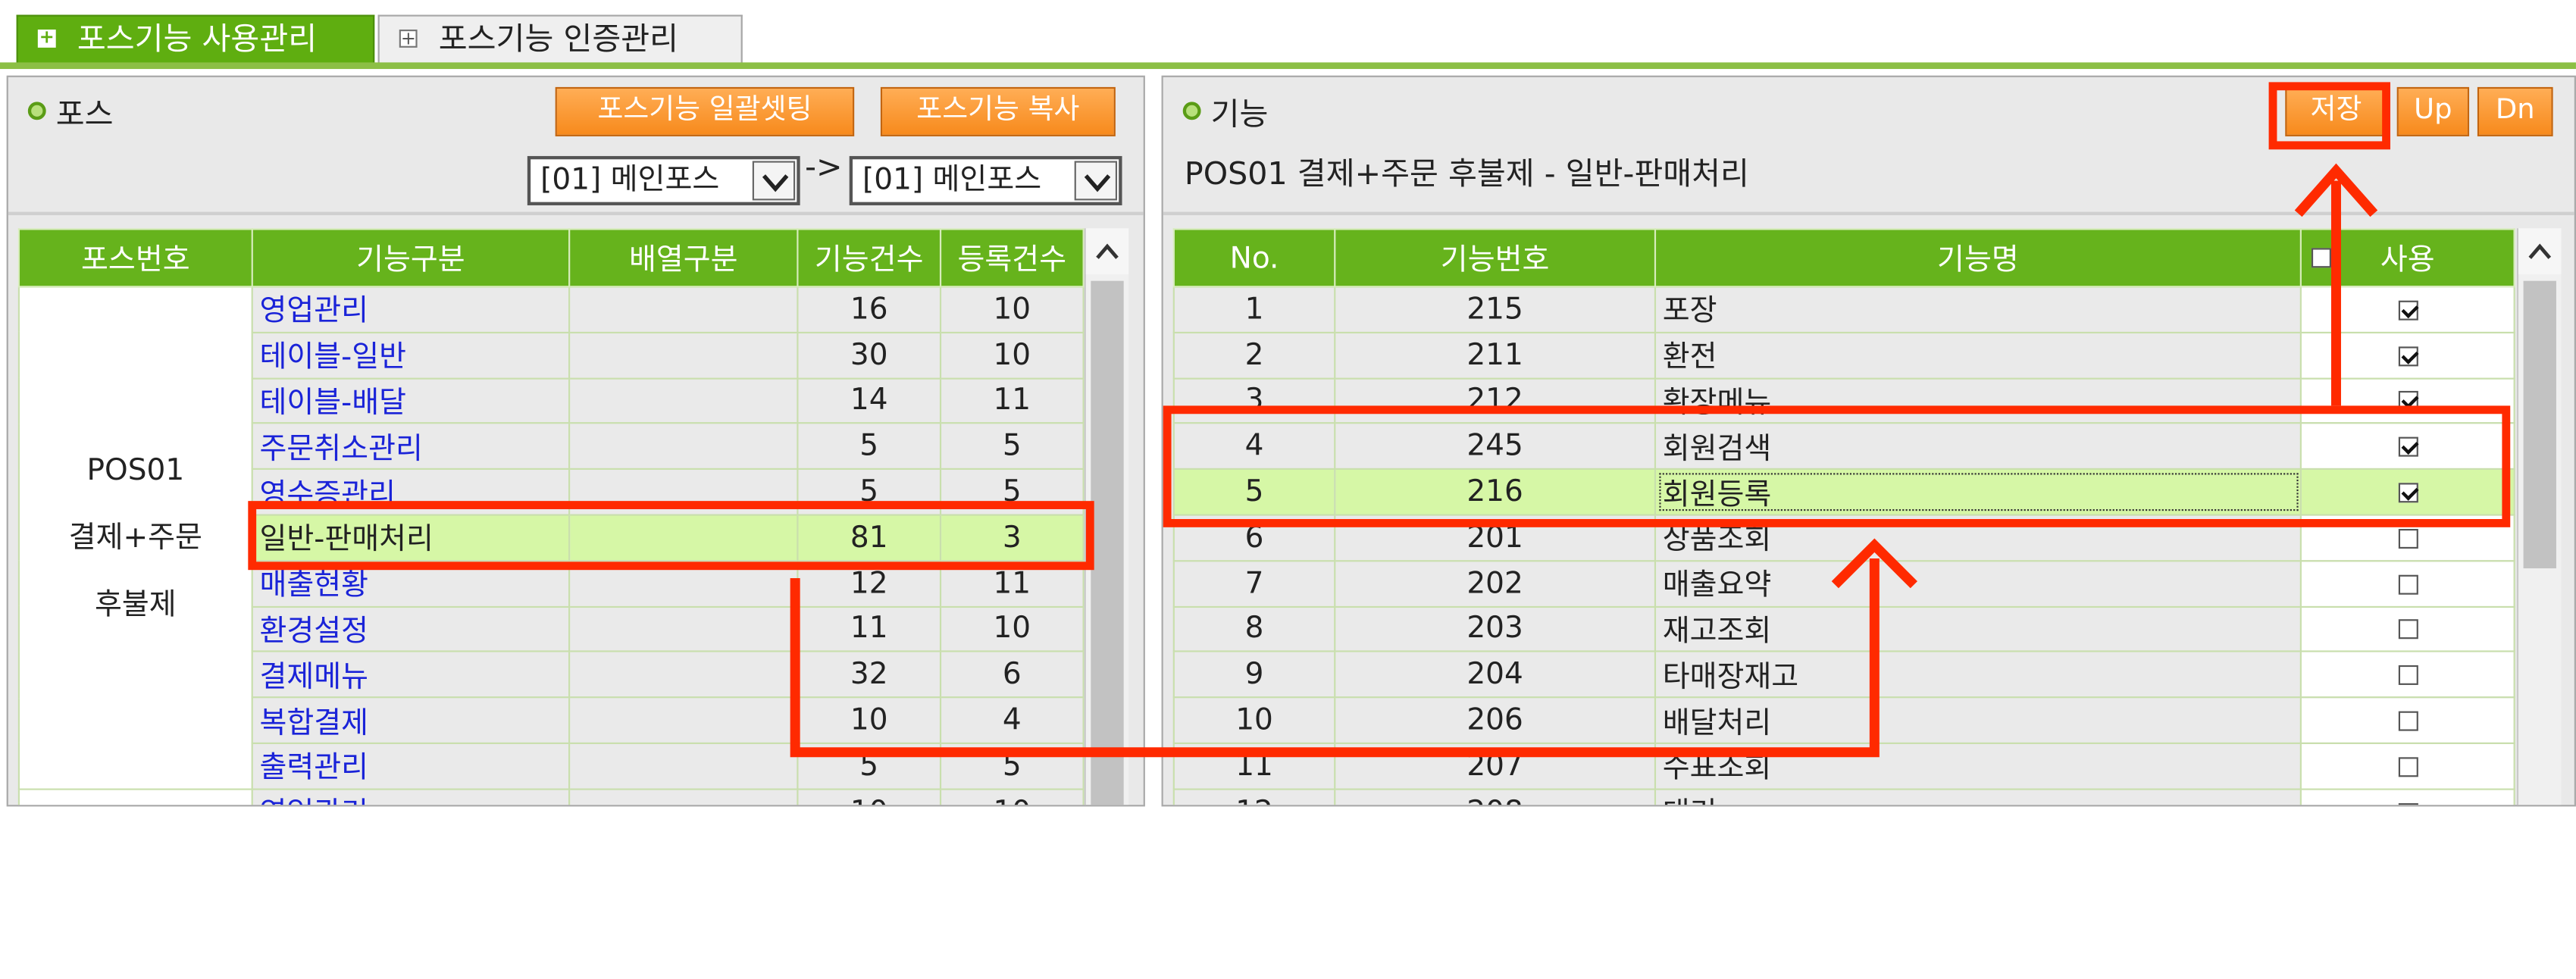 Image resolution: width=2576 pixels, height=979 pixels. Describe the element at coordinates (1225, 112) in the screenshot. I see `function-panel-title: 기능` at that location.